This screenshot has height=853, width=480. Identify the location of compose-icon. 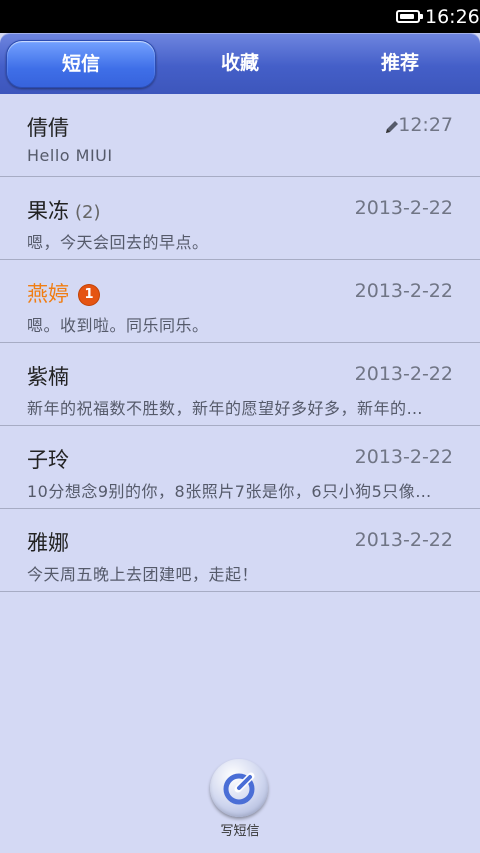
(239, 788).